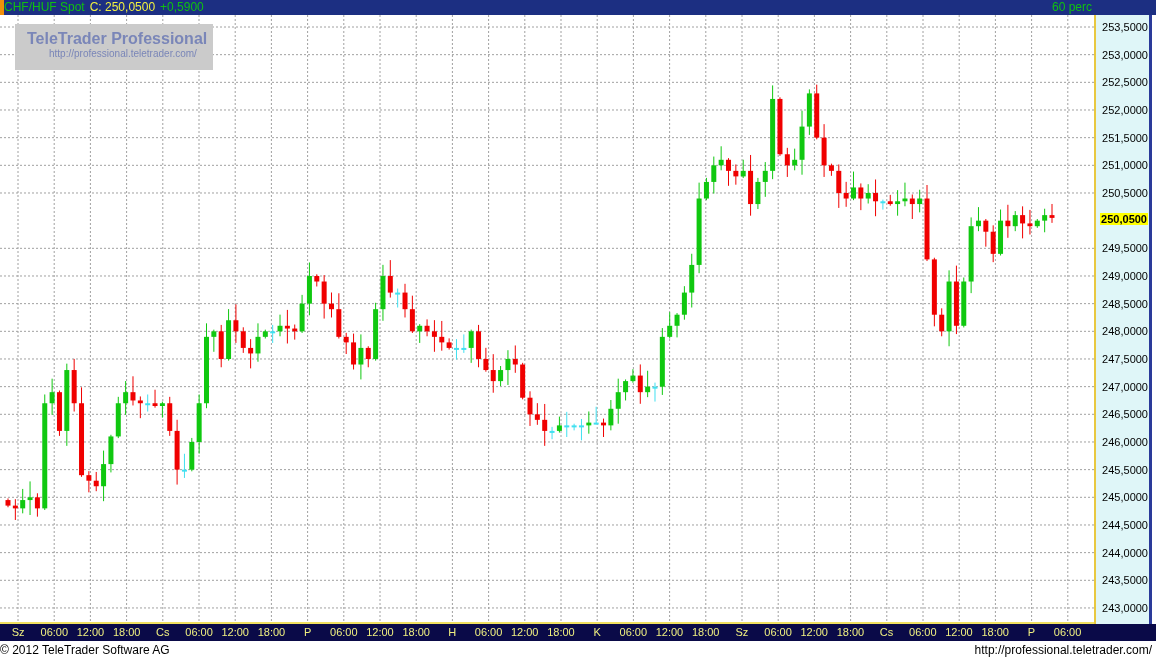  I want to click on price-tick-label: 253,0000, so click(1125, 54).